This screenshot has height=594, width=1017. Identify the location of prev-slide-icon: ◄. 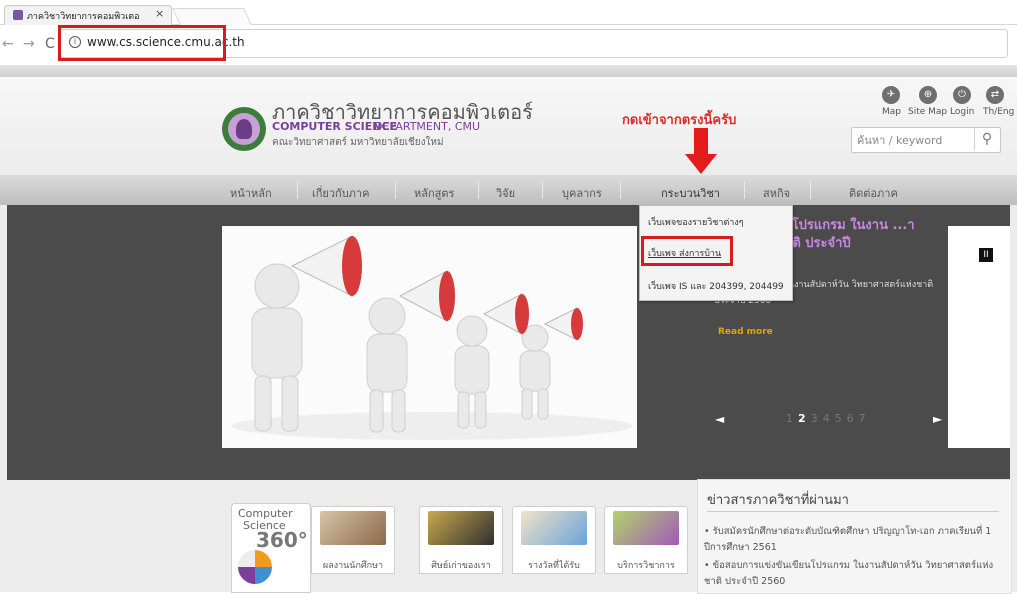
(719, 419).